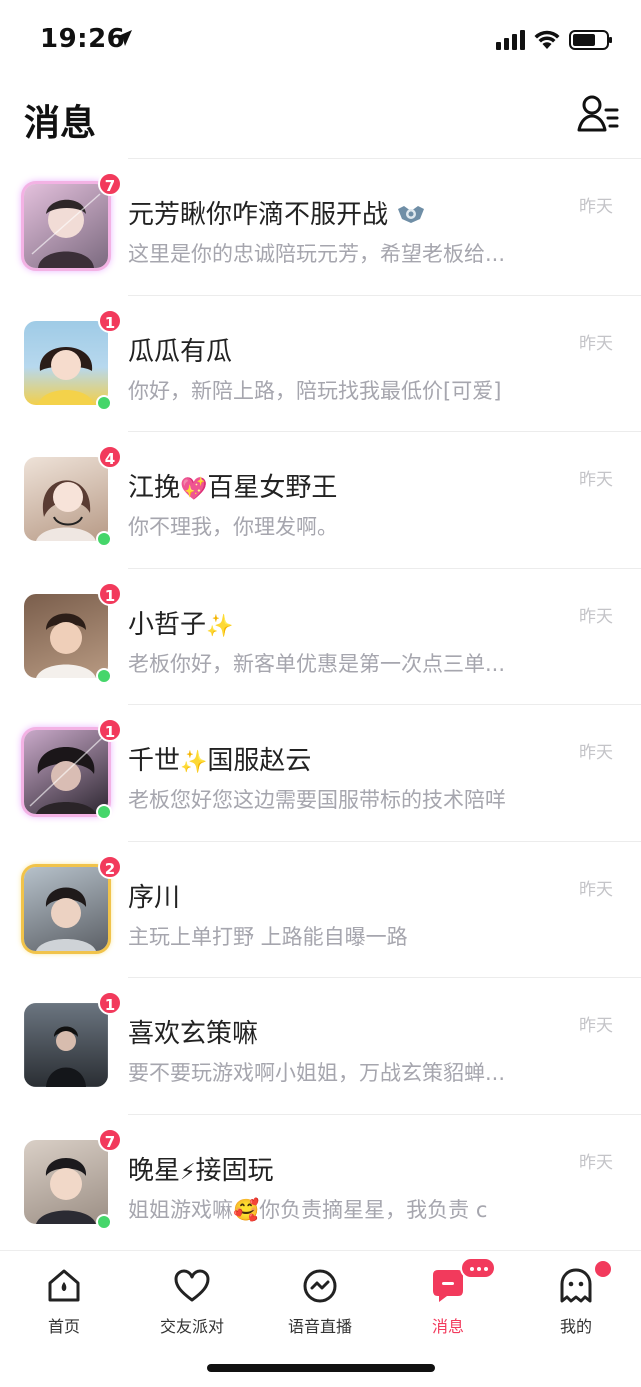 The height and width of the screenshot is (1387, 641). I want to click on unread-badge: 2, so click(110, 866).